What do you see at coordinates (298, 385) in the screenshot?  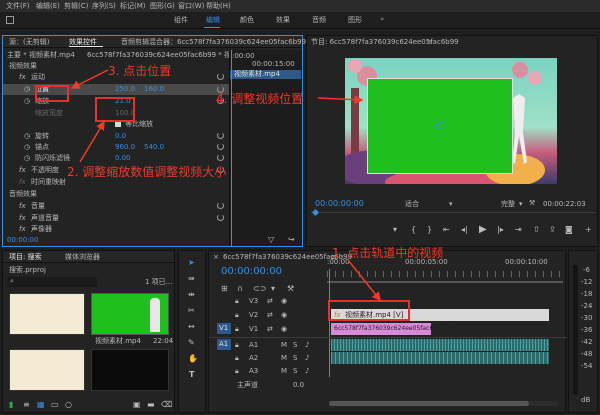 I see `master-value: 0.0` at bounding box center [298, 385].